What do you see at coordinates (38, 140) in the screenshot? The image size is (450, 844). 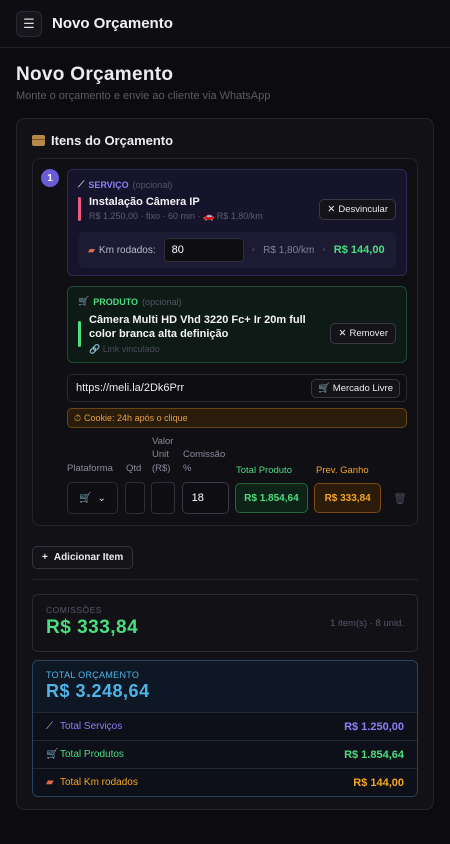 I see `package-icon` at bounding box center [38, 140].